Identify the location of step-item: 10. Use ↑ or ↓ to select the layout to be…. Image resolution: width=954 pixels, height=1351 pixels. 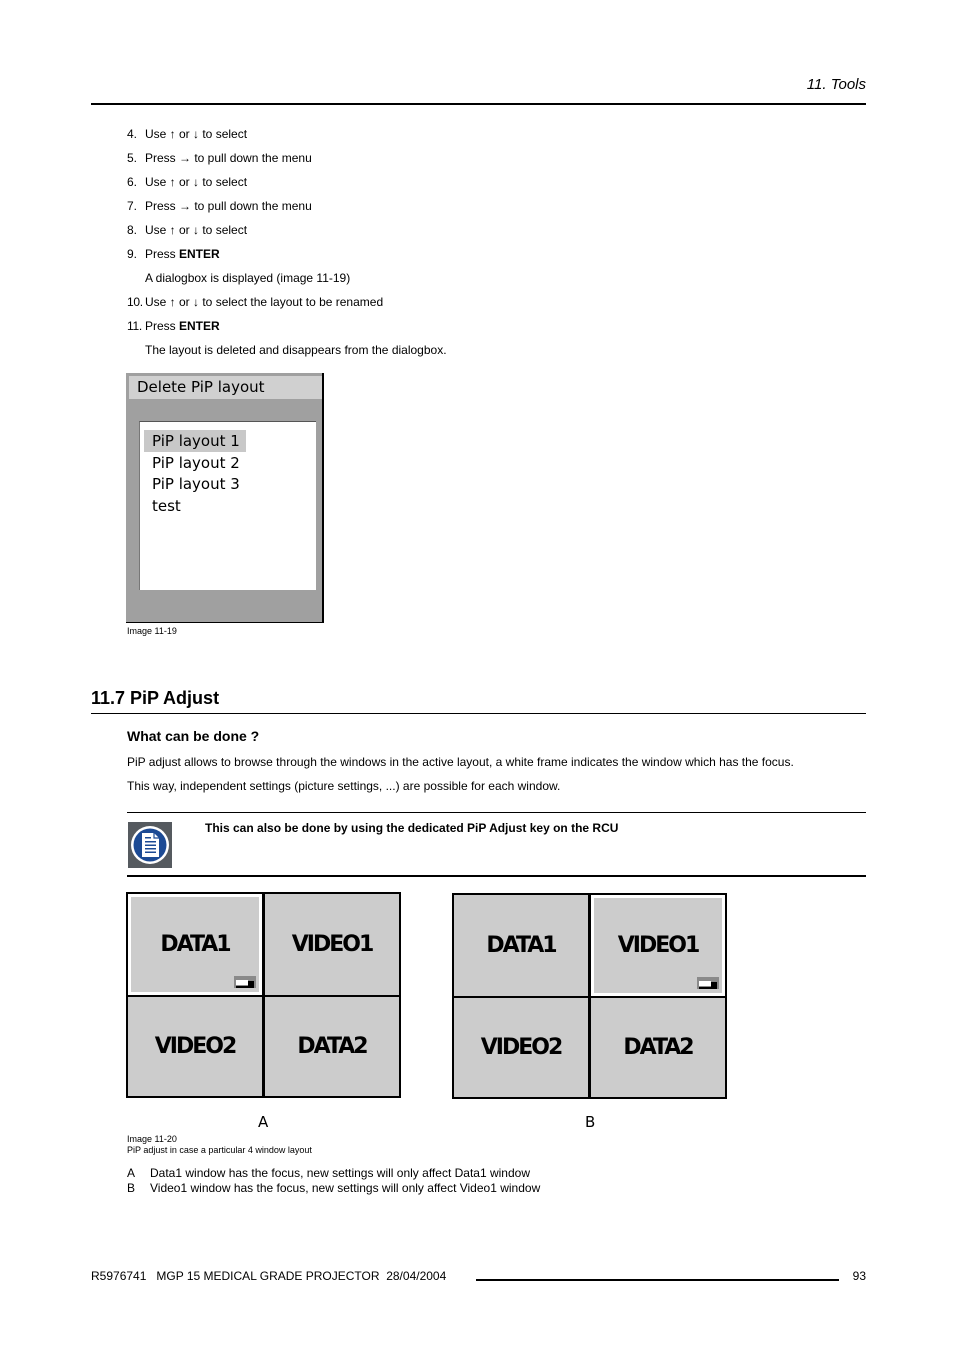
(287, 302).